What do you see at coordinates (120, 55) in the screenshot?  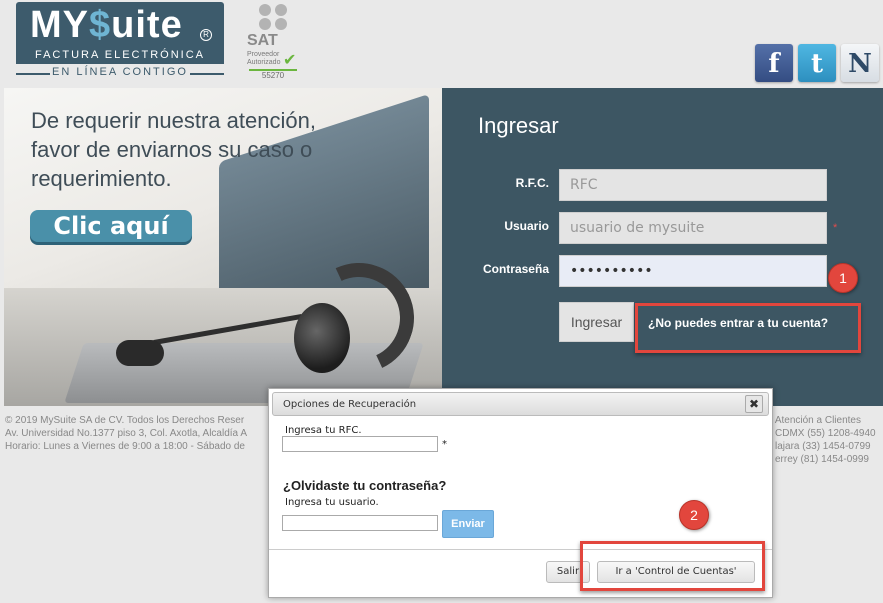 I see `logo-subtitle: FACTURA ELECTRÓNICA` at bounding box center [120, 55].